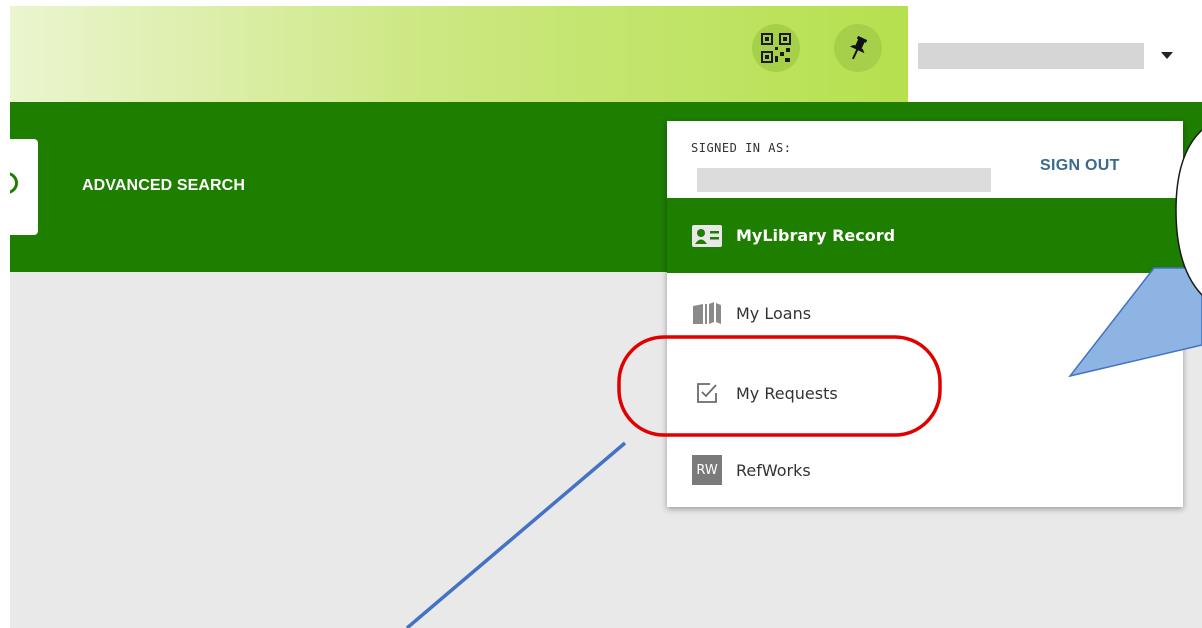  I want to click on pointer-arrow, so click(516, 534).